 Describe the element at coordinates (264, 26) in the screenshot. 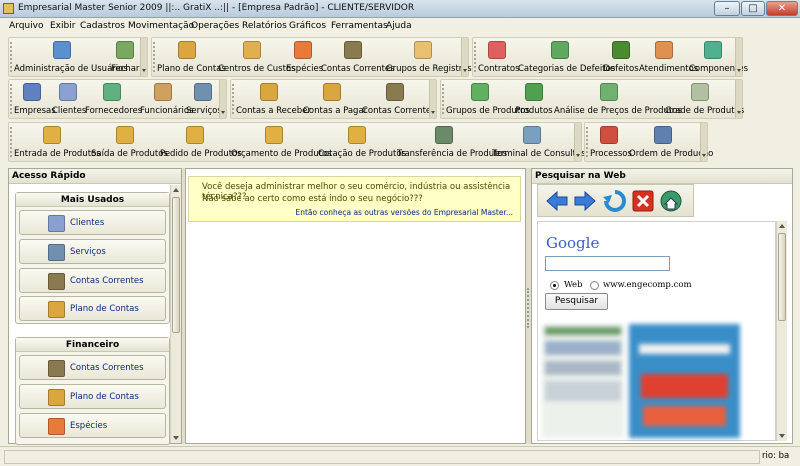

I see `menu-relatorios: Relatórios` at that location.